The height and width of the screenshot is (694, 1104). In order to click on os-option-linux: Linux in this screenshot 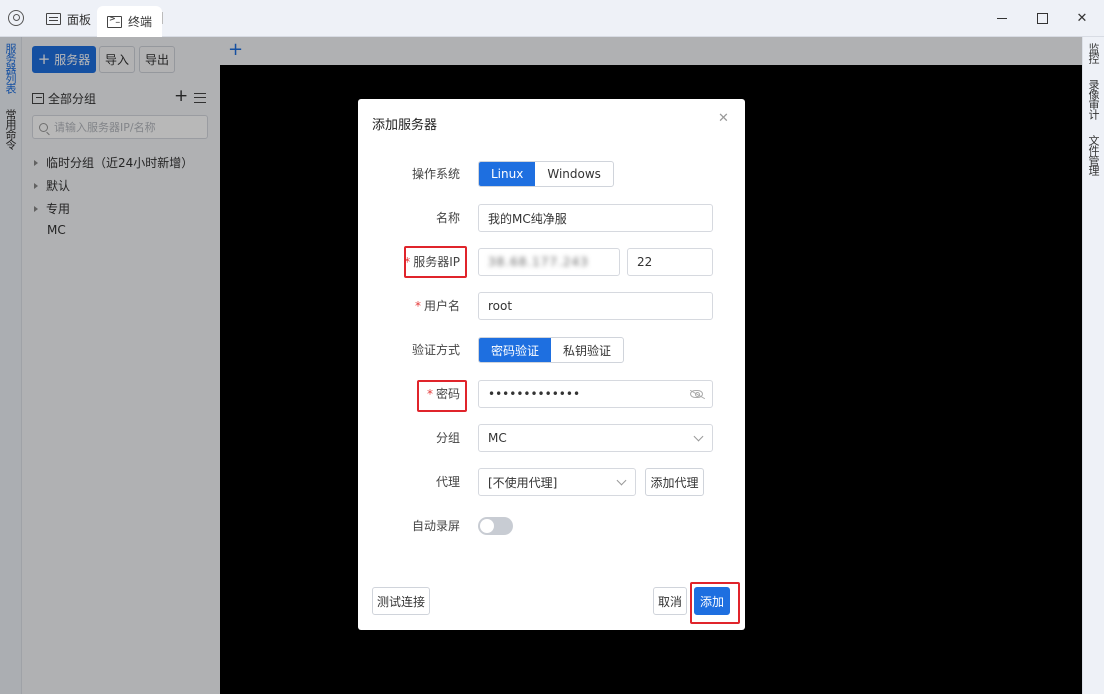, I will do `click(507, 174)`.